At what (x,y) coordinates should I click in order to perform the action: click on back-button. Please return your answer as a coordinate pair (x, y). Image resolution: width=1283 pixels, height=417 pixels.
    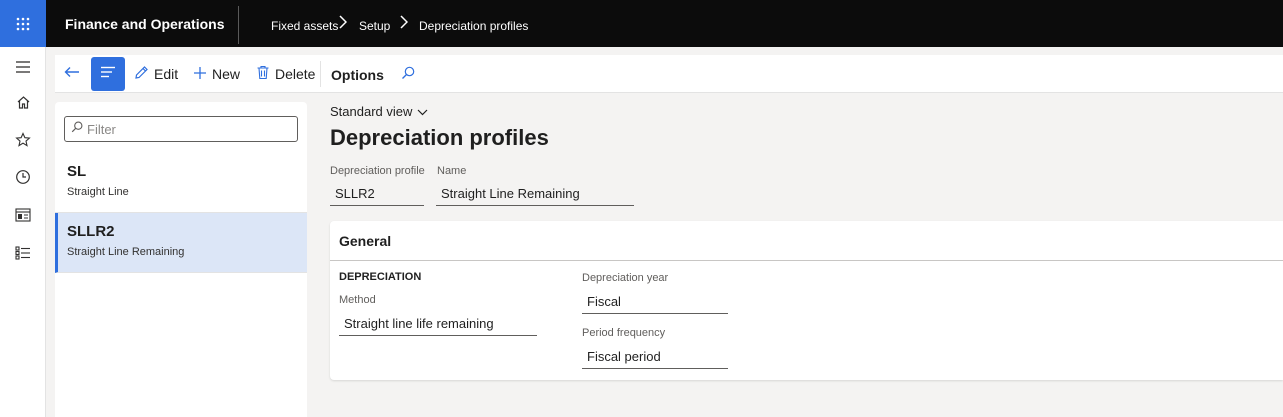
    Looking at the image, I should click on (72, 74).